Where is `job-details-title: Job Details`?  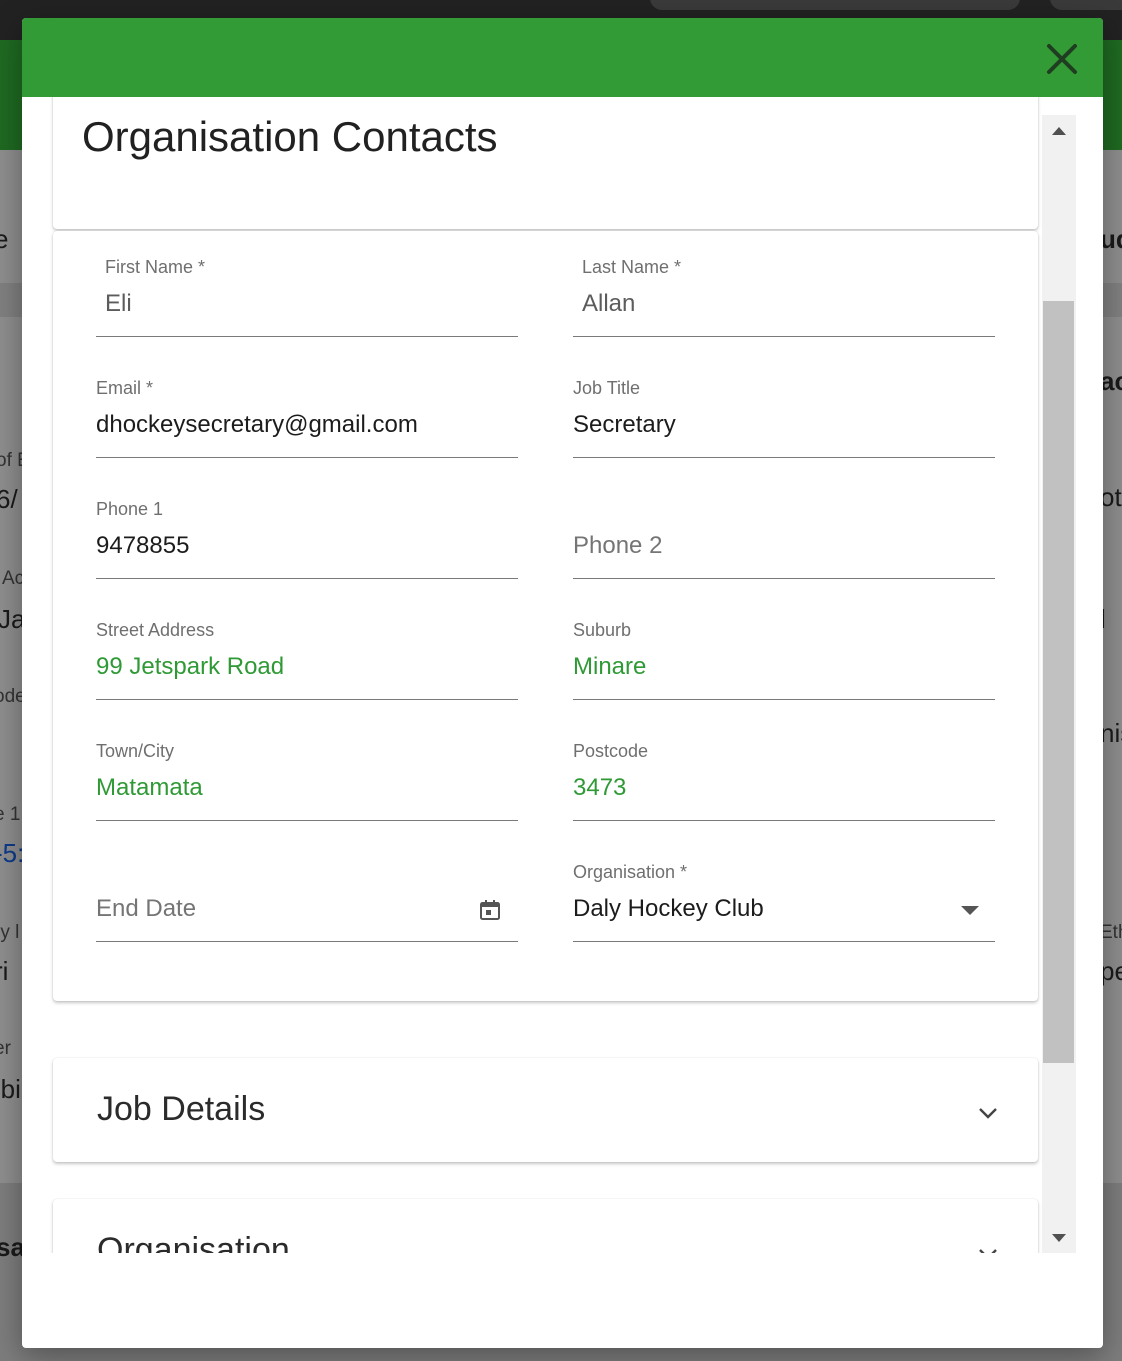 job-details-title: Job Details is located at coordinates (181, 1109).